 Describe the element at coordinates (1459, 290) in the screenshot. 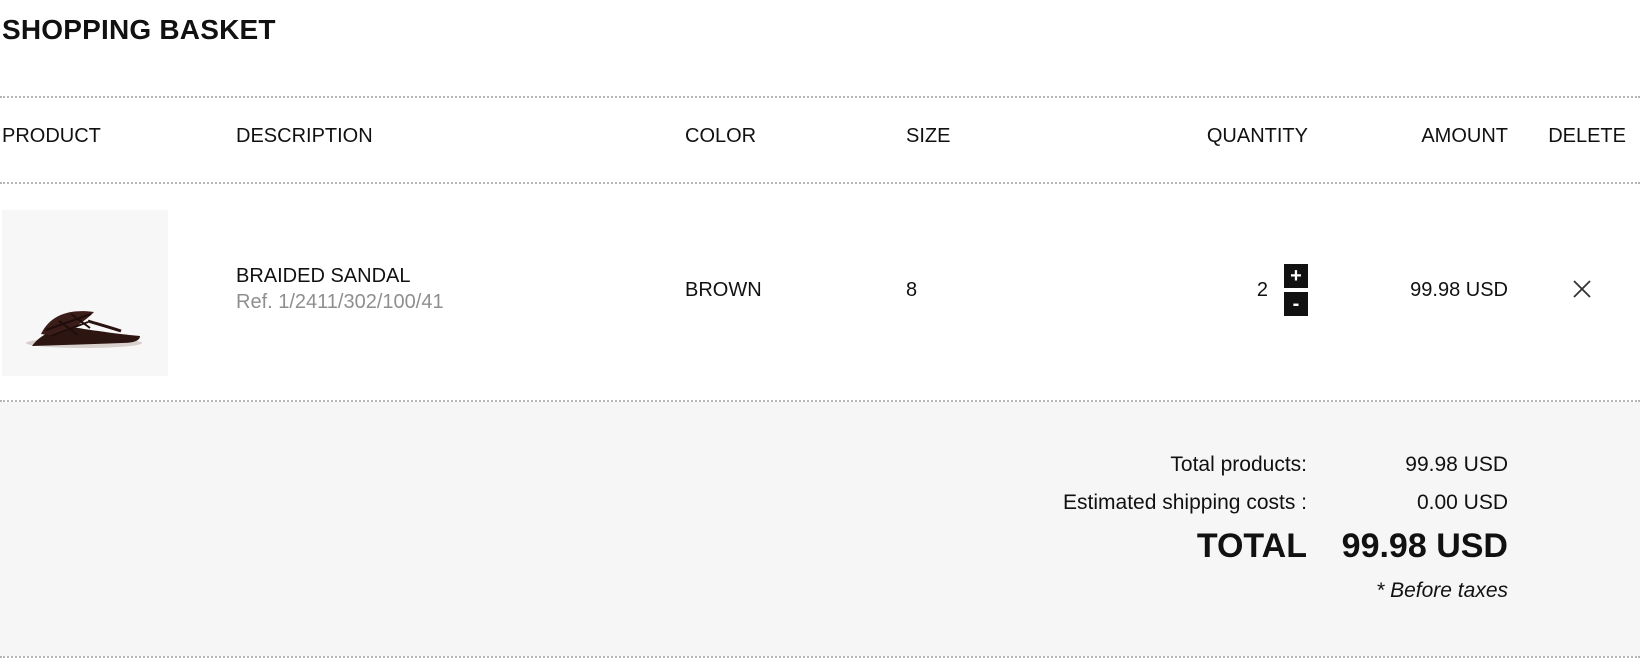

I see `line-amount: 99.98 USD` at that location.